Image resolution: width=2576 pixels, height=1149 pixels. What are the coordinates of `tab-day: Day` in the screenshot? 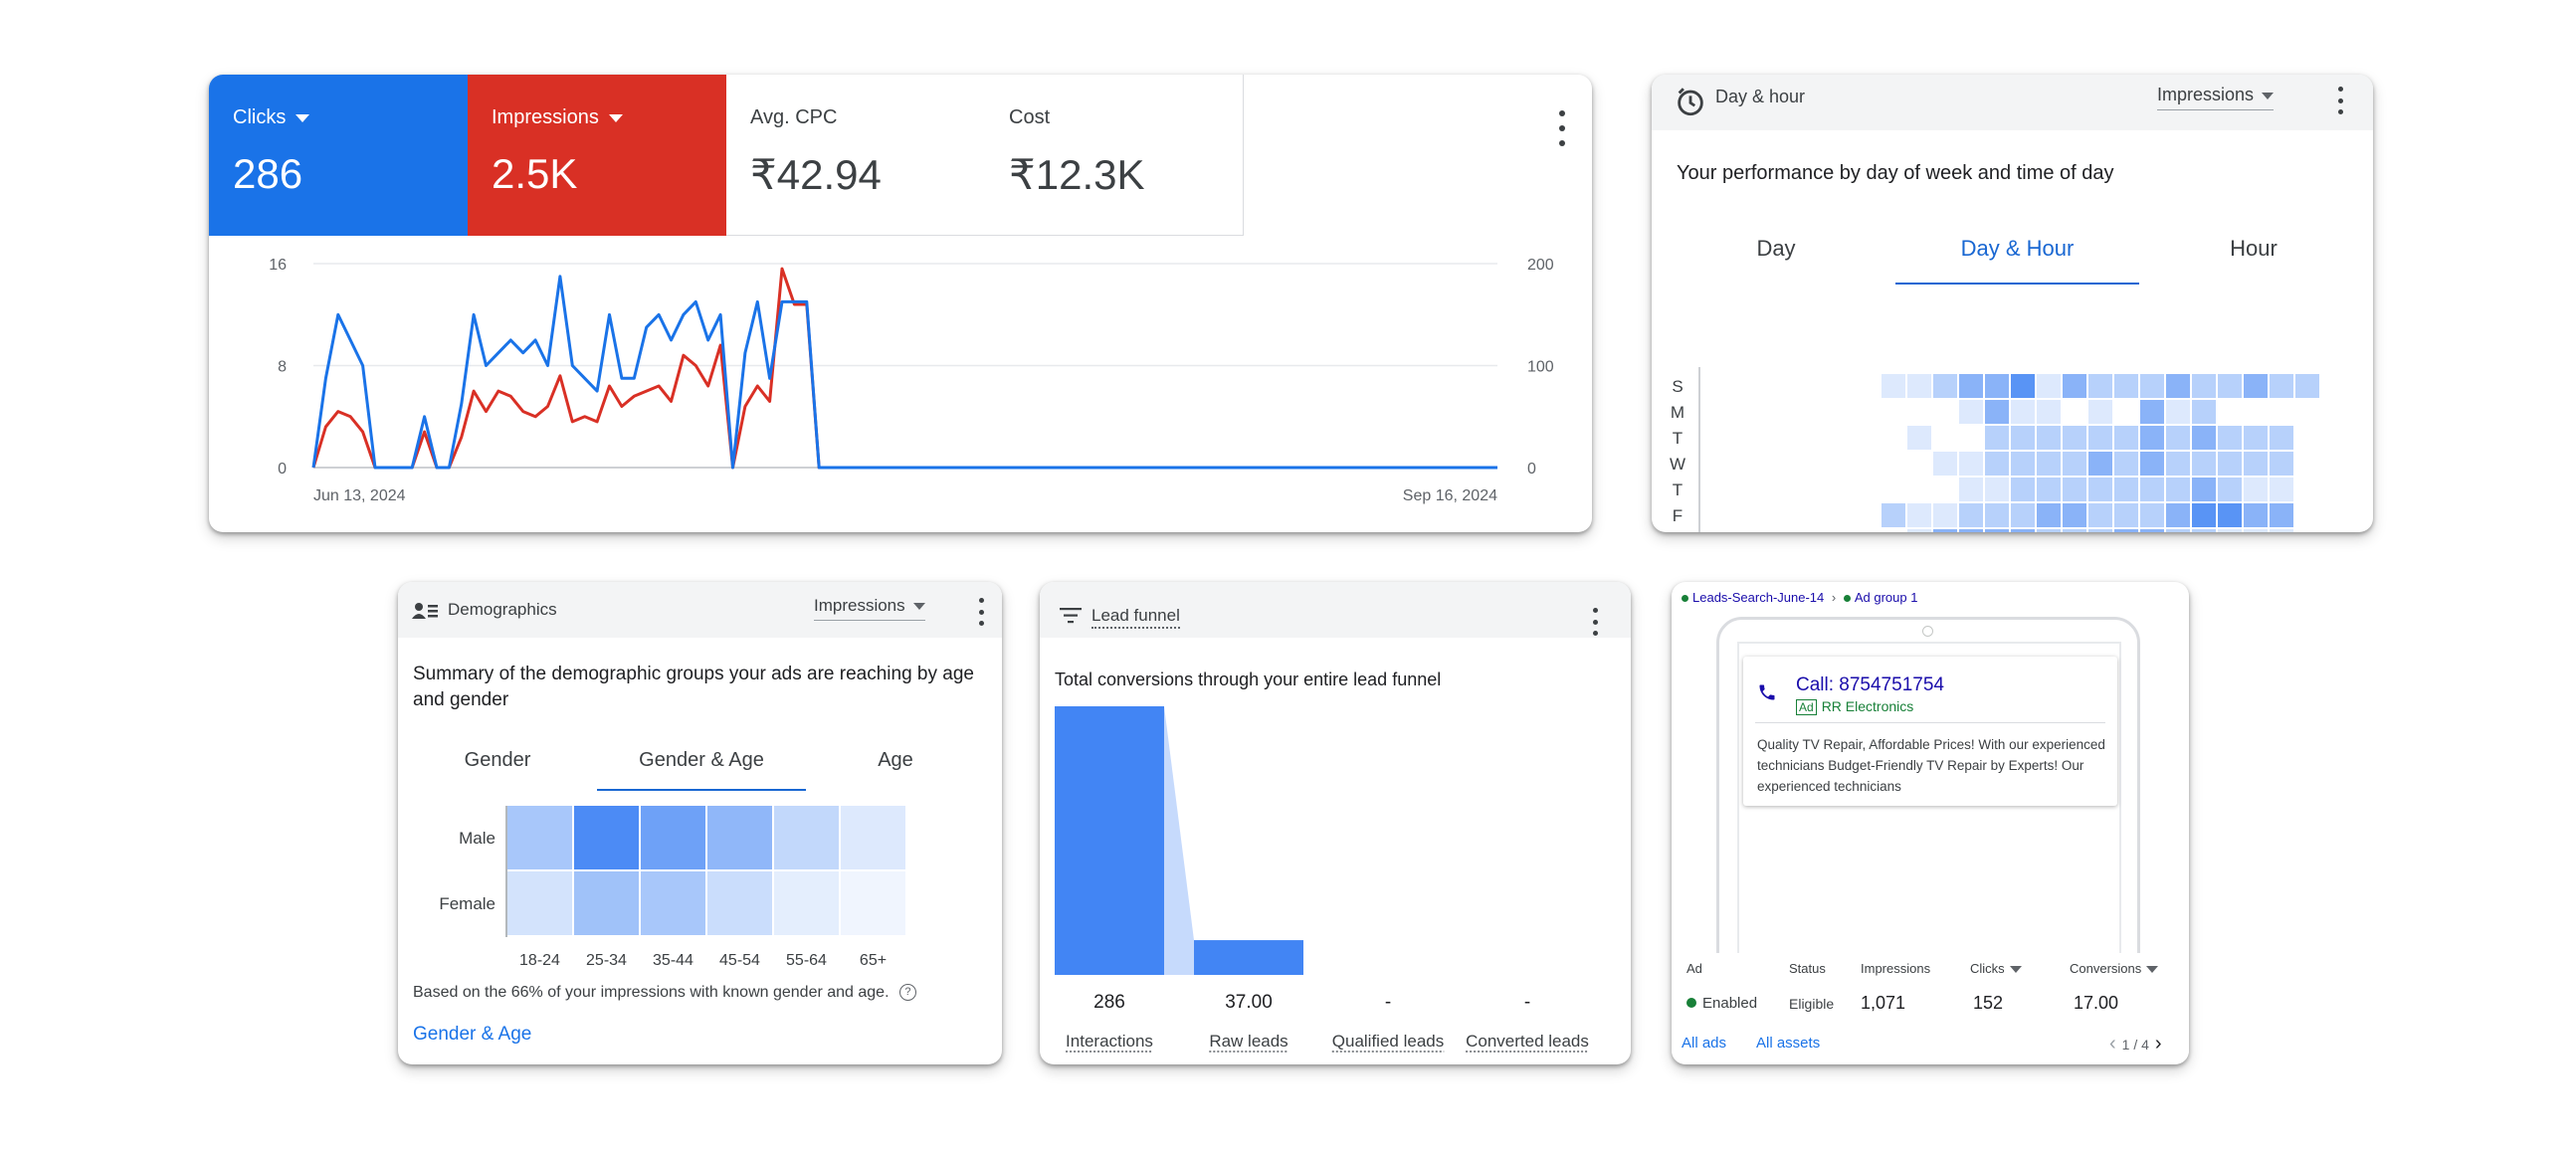 It's located at (1776, 249).